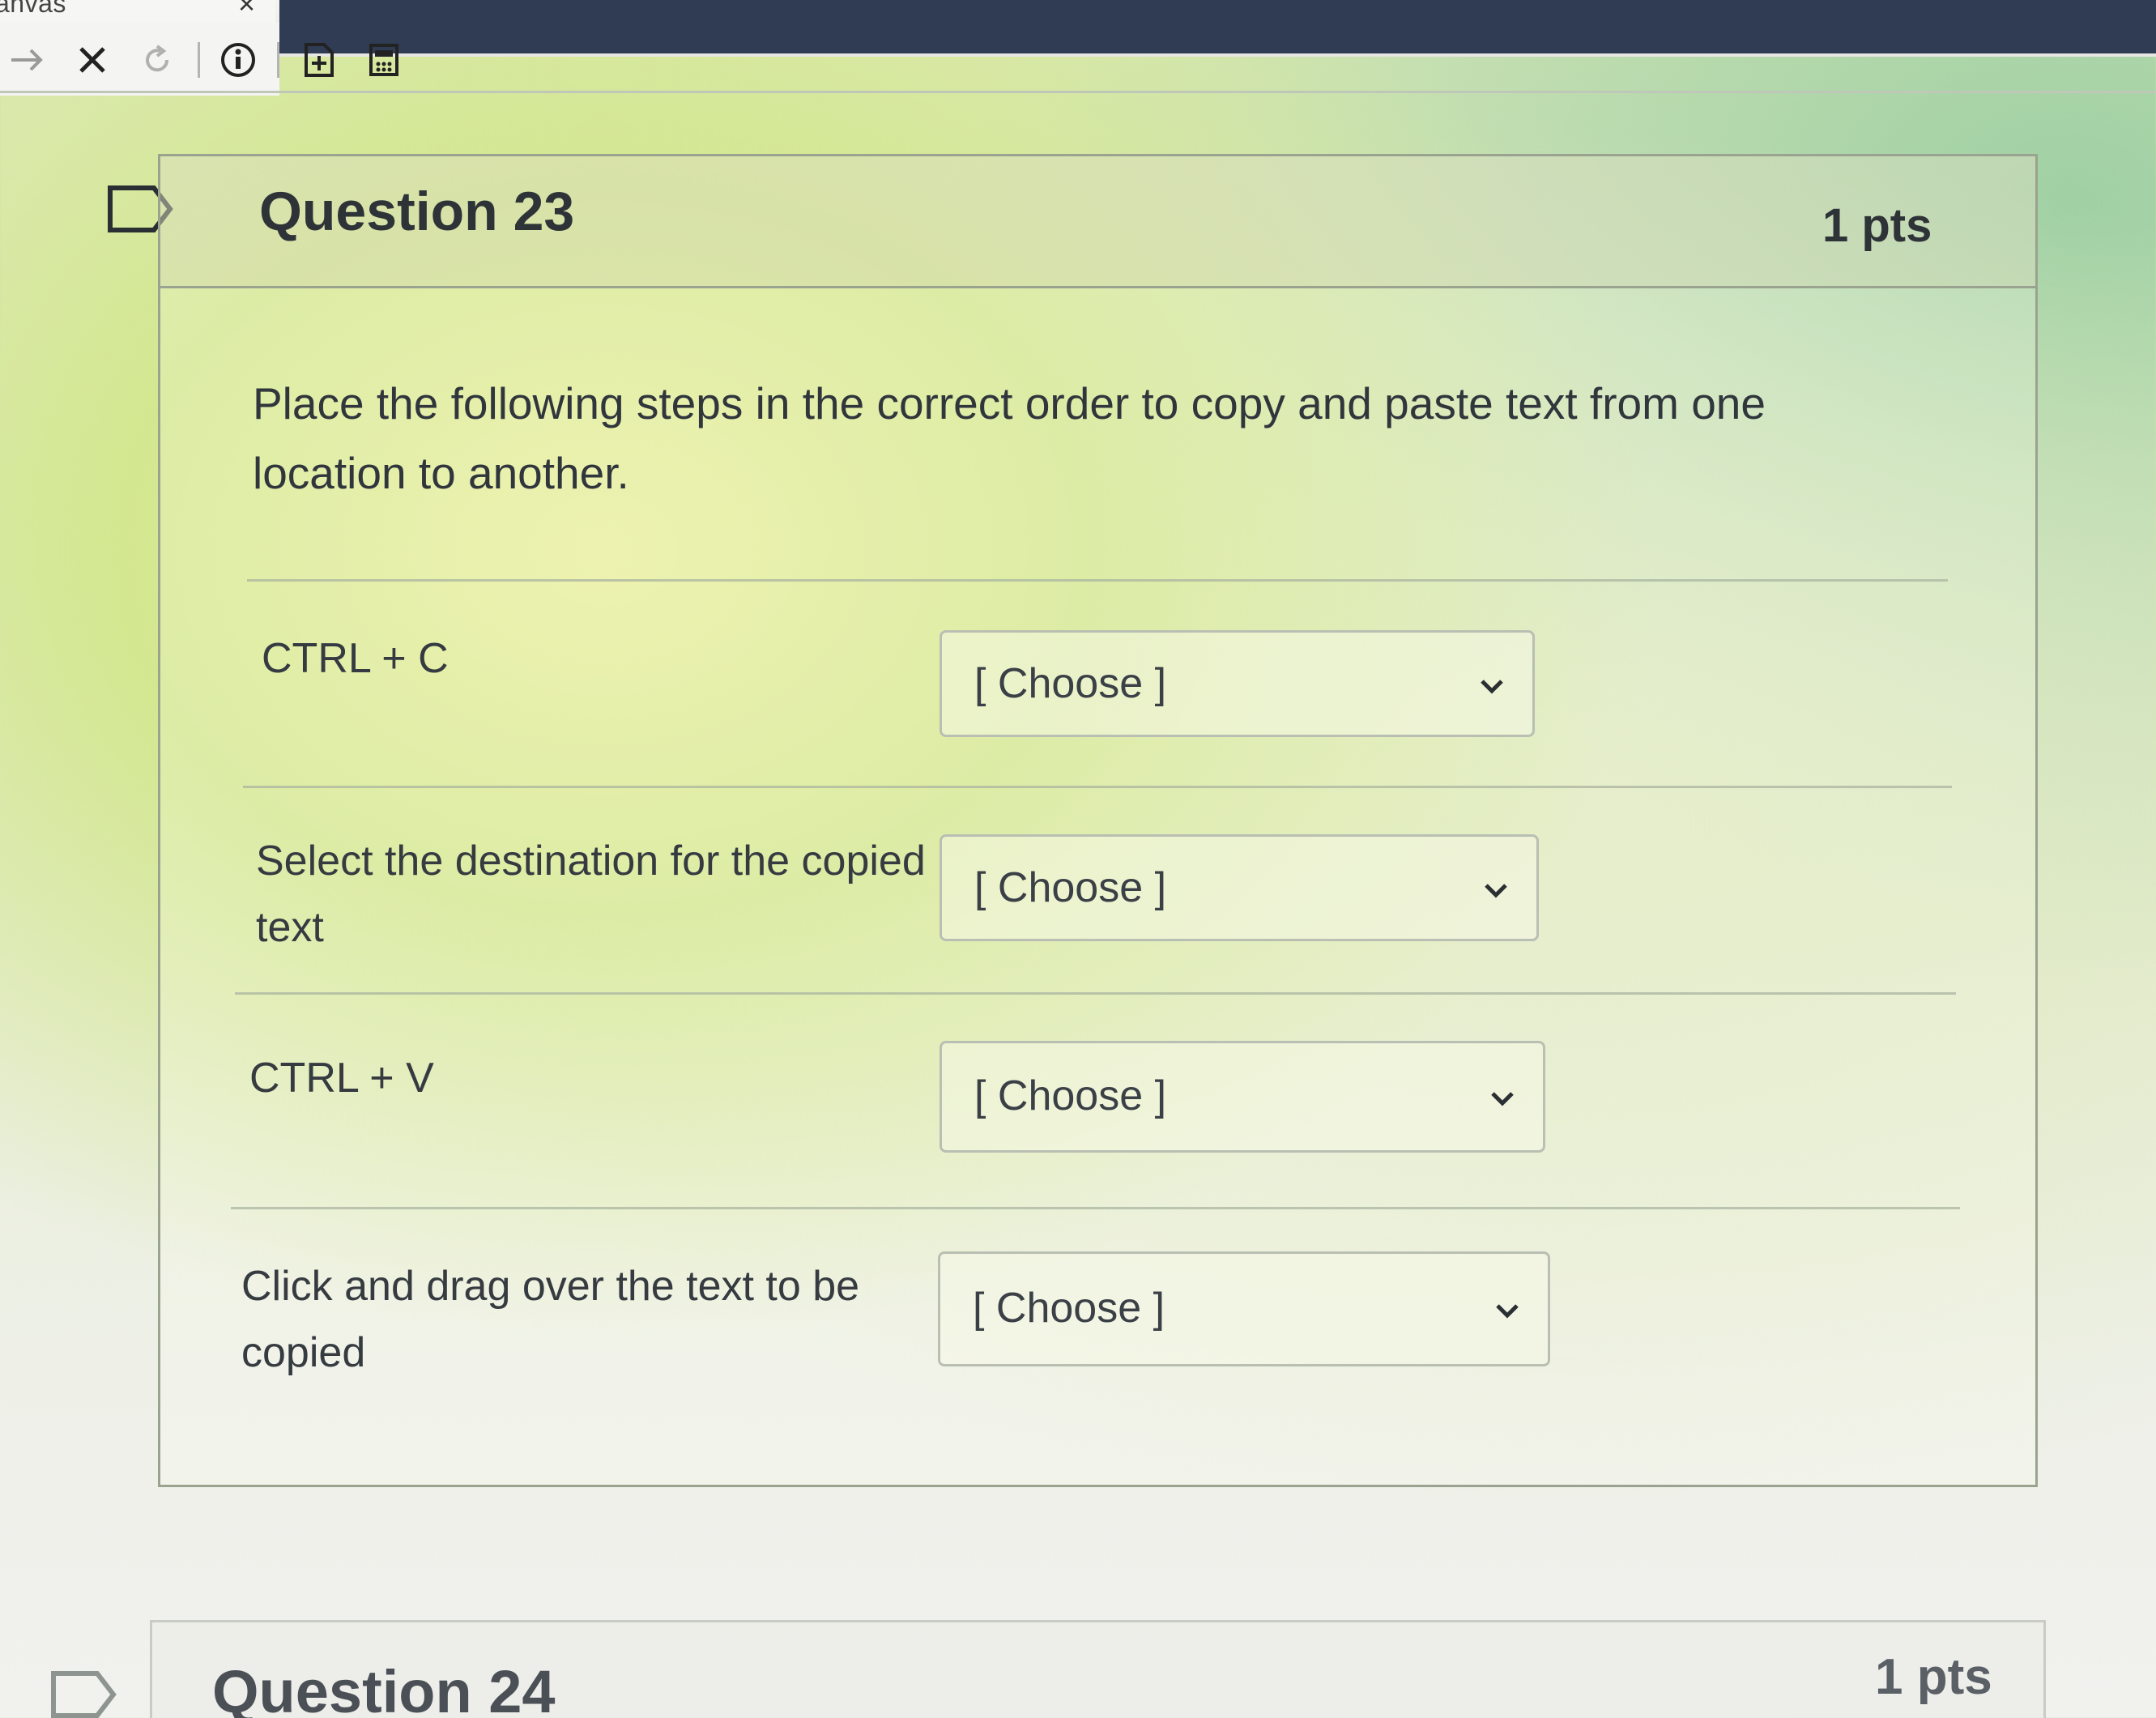  Describe the element at coordinates (341, 1078) in the screenshot. I see `match-row-label: CTRL + V` at that location.